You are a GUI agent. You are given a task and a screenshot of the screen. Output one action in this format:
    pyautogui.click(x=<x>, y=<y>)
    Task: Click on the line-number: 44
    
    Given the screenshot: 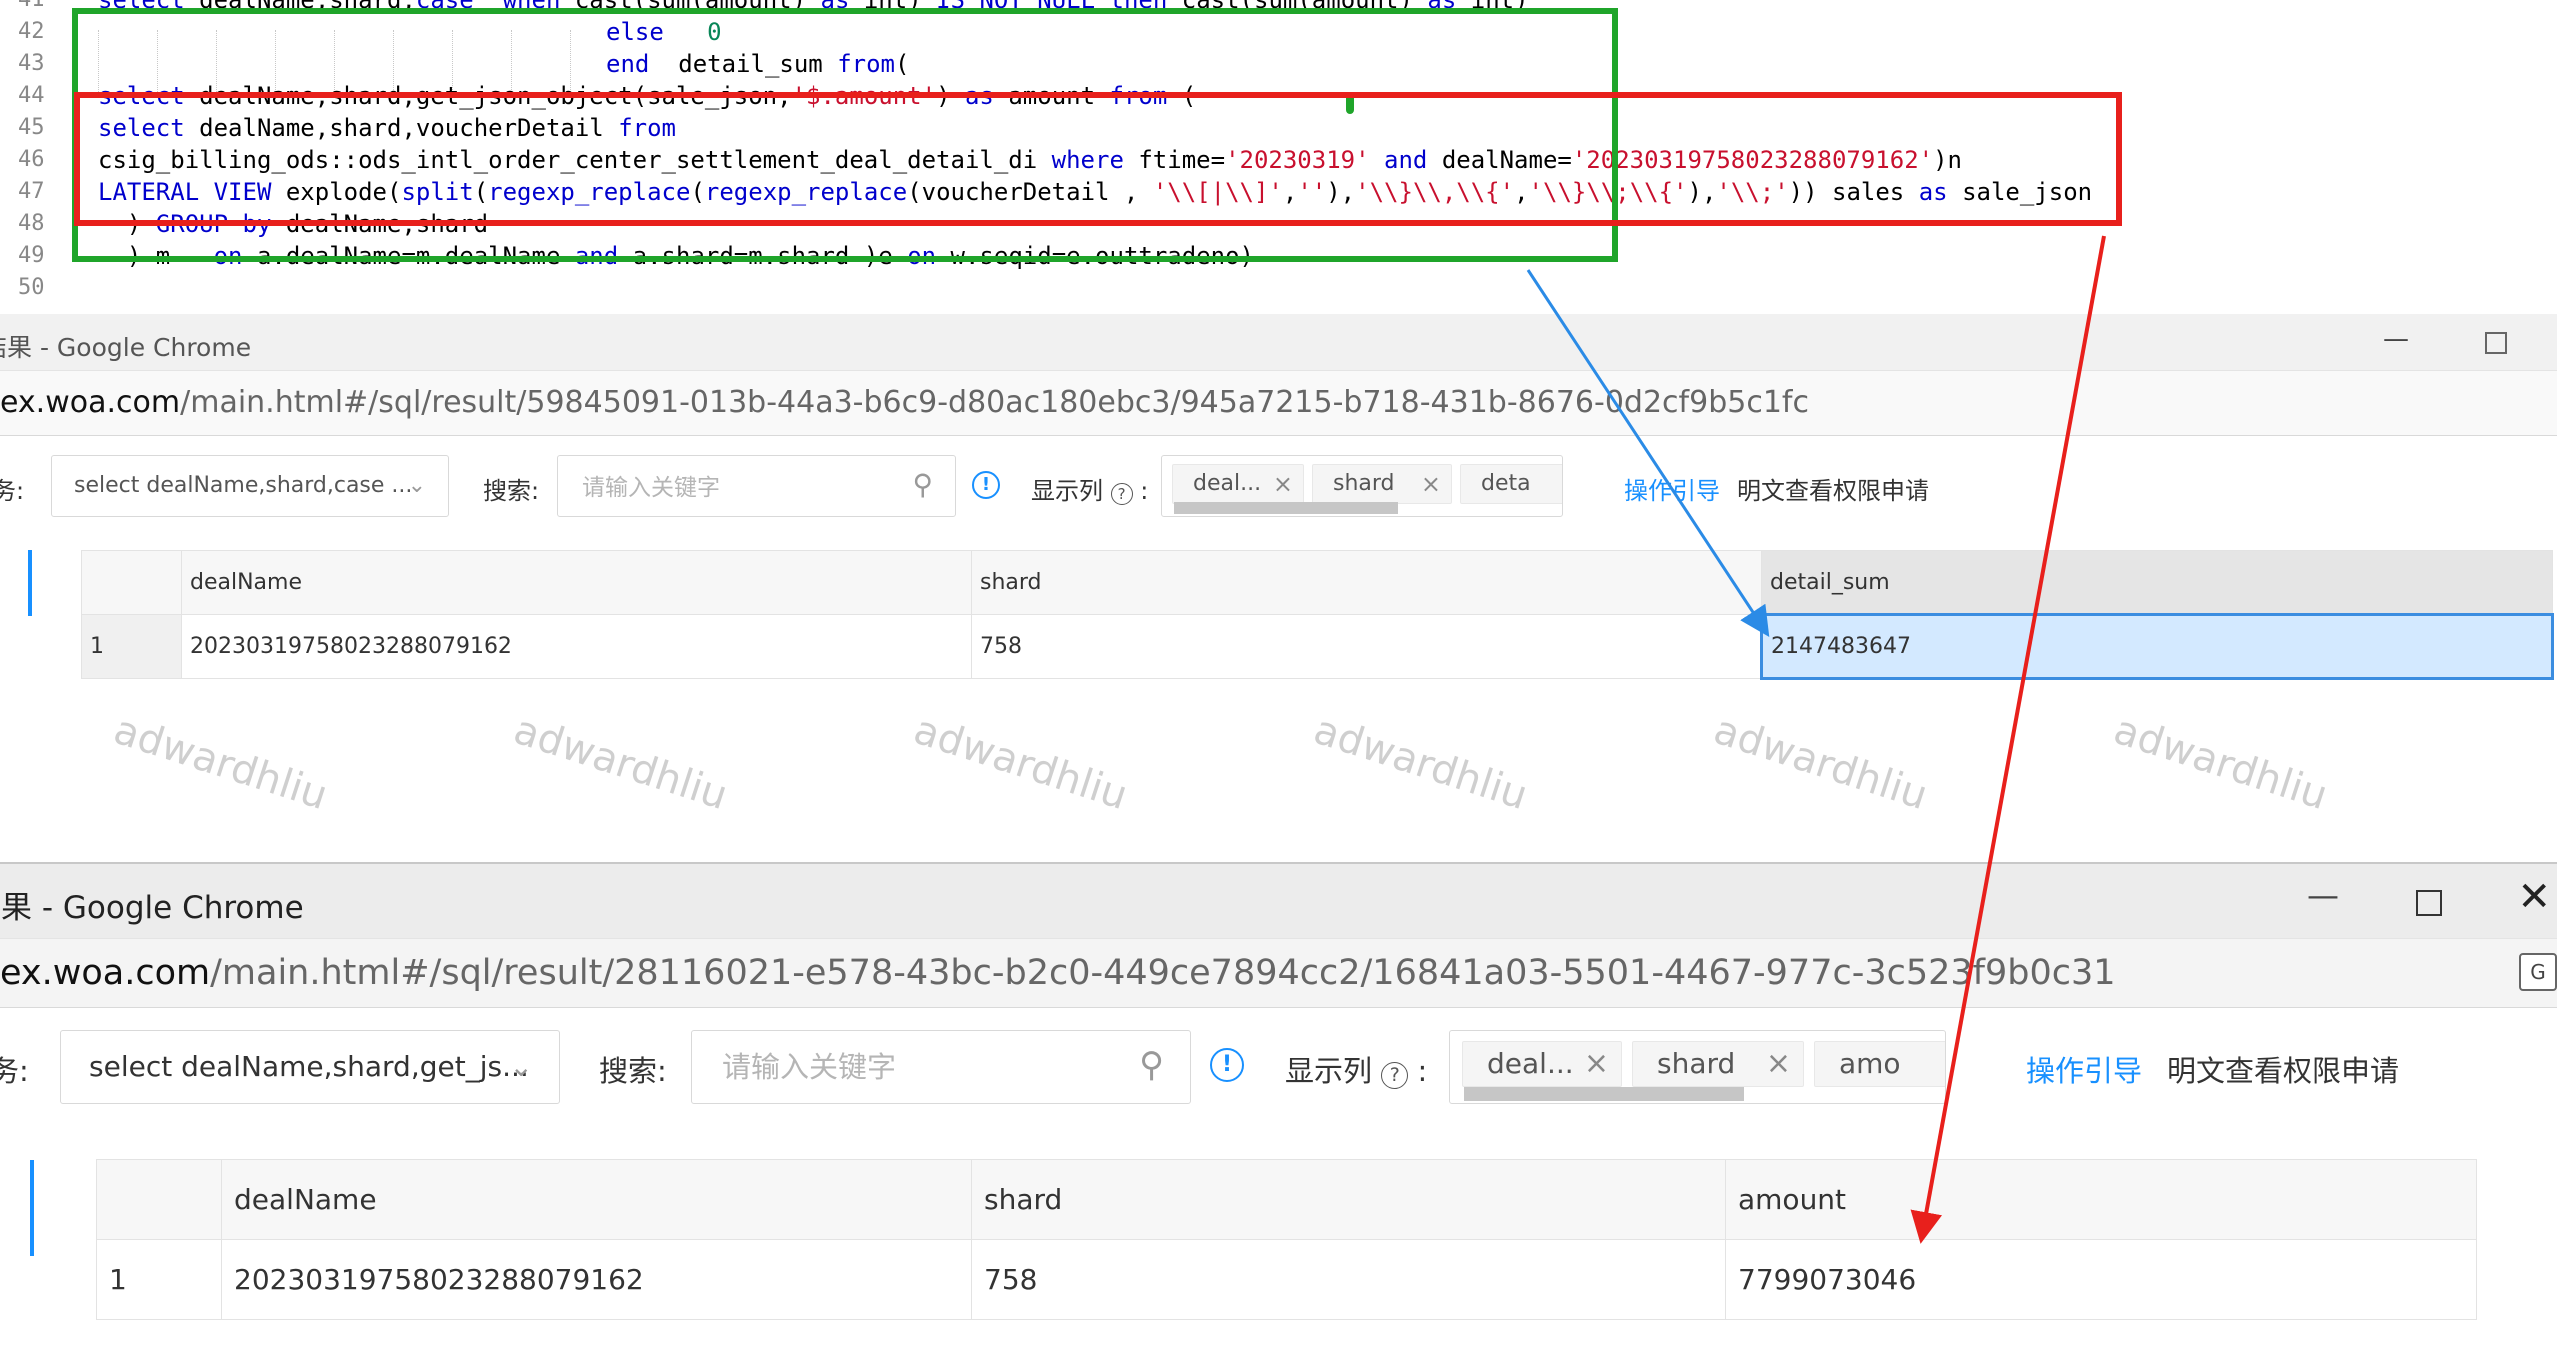 What is the action you would take?
    pyautogui.click(x=31, y=95)
    